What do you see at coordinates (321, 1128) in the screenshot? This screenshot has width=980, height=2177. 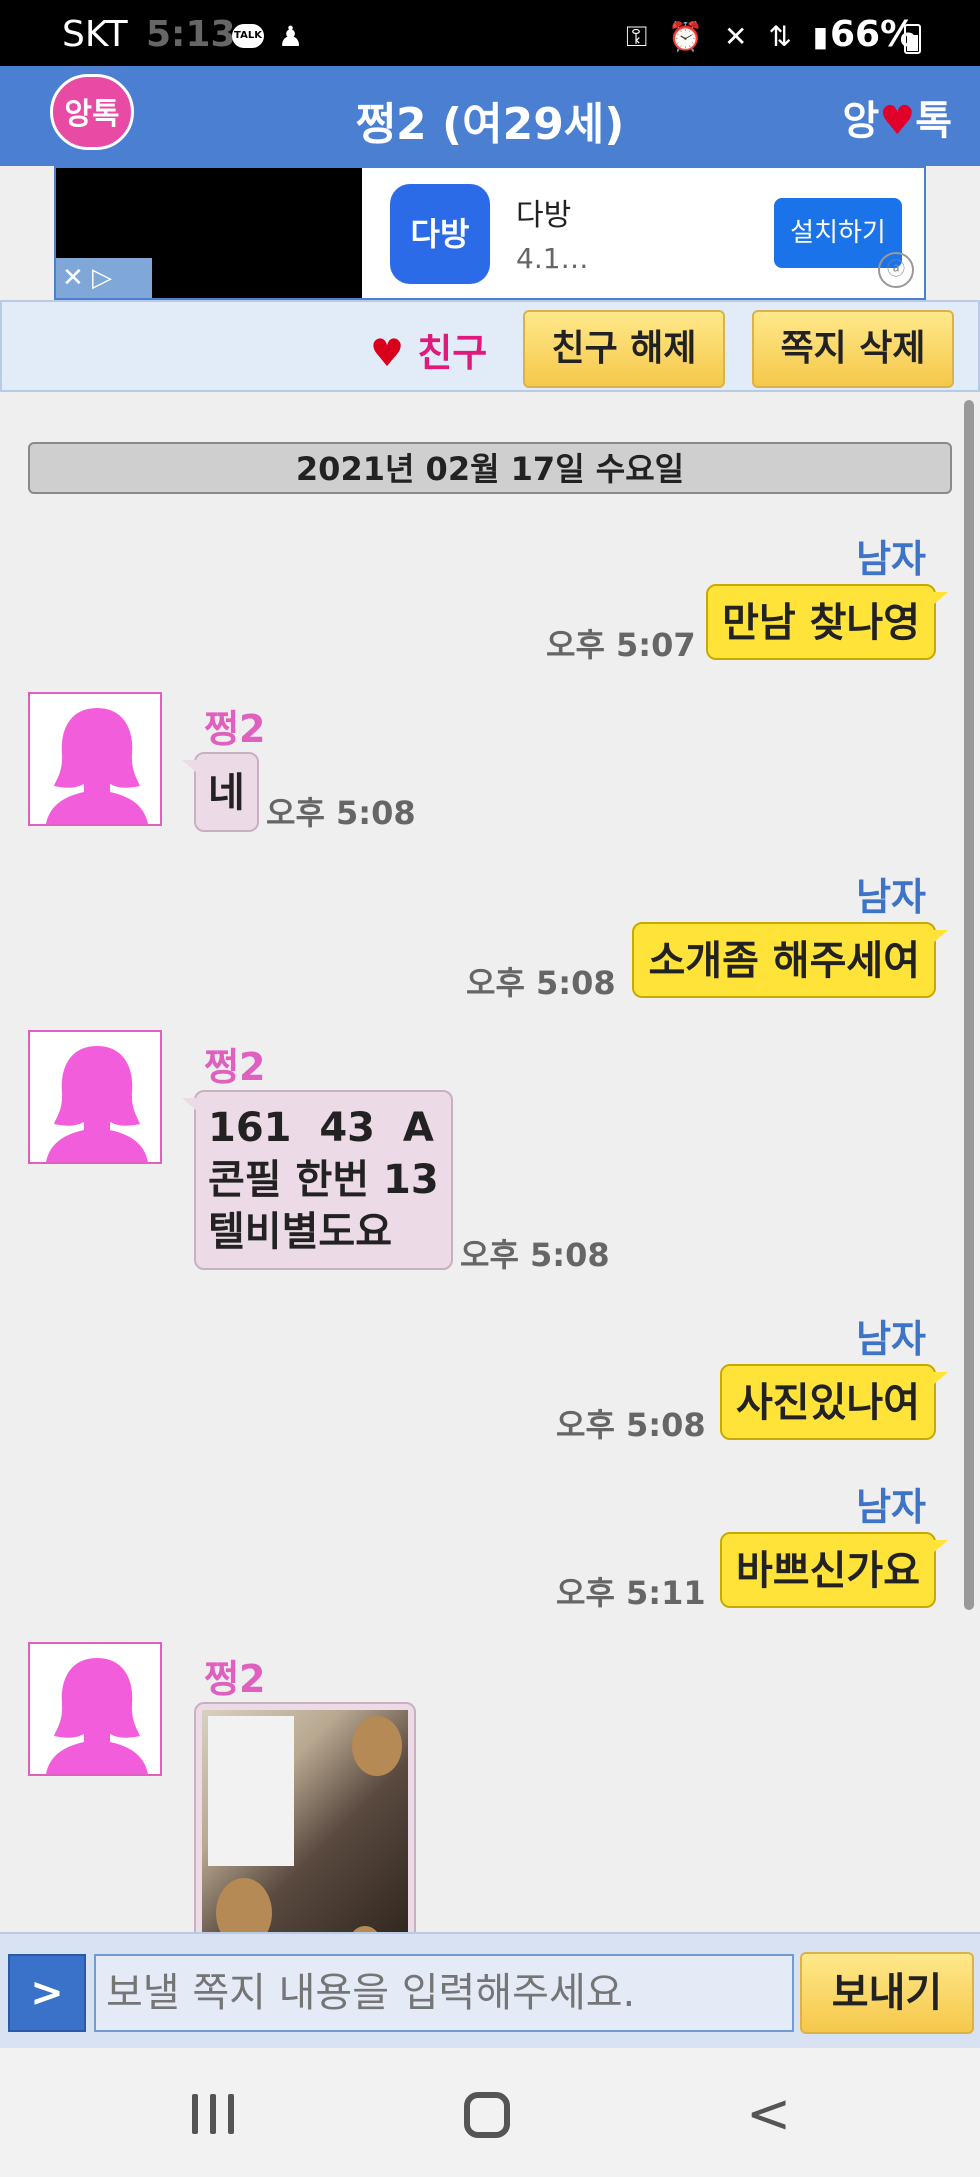 I see `message-line: 161 43 A` at bounding box center [321, 1128].